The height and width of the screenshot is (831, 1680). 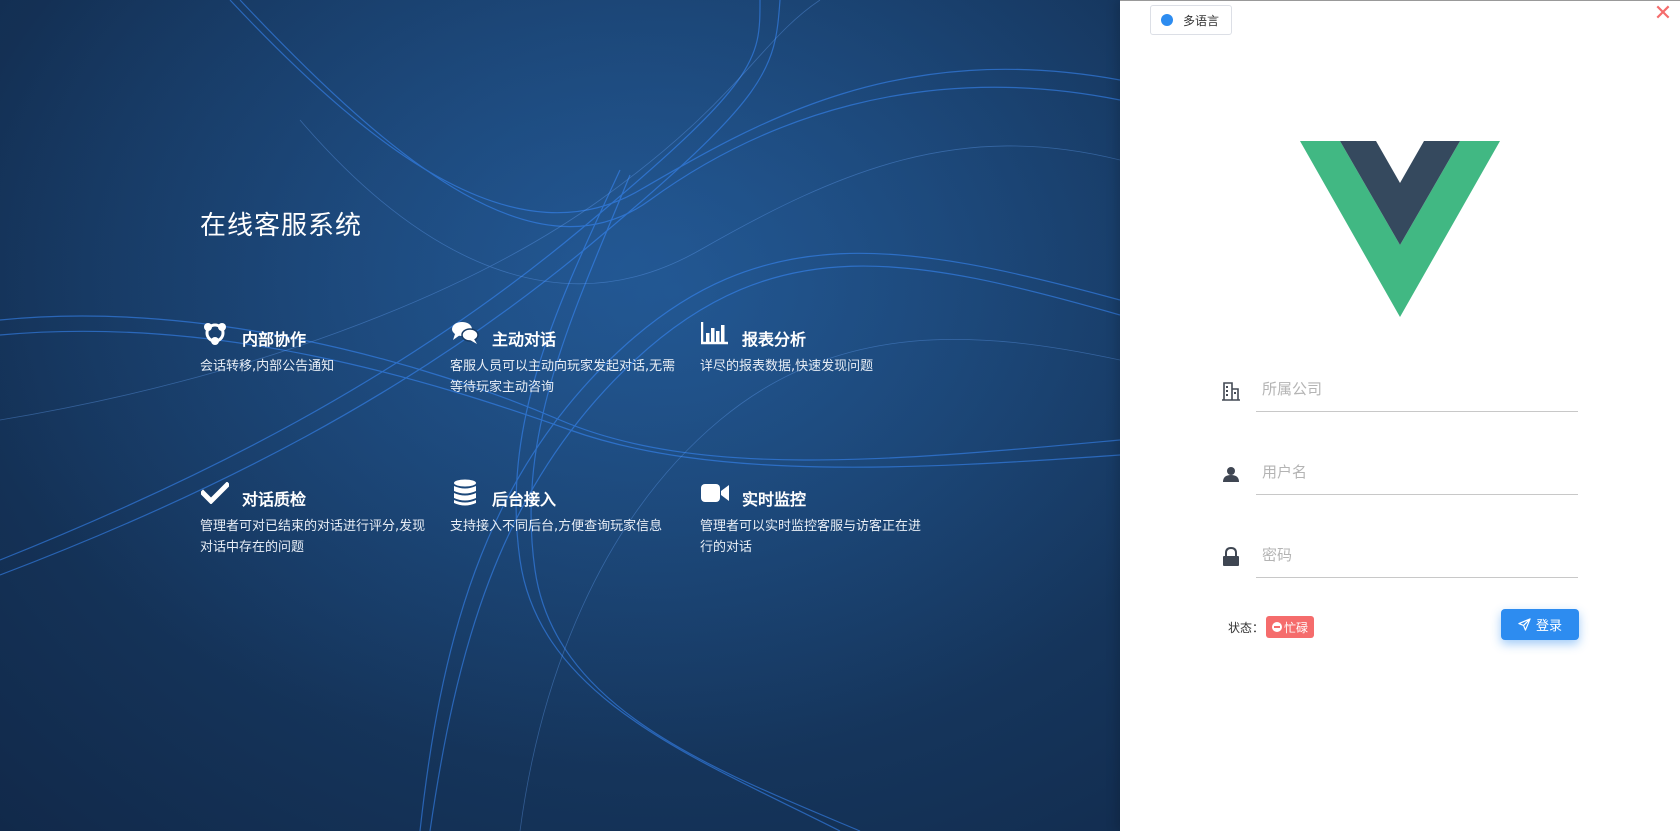 I want to click on bar-chart-icon, so click(x=715, y=333).